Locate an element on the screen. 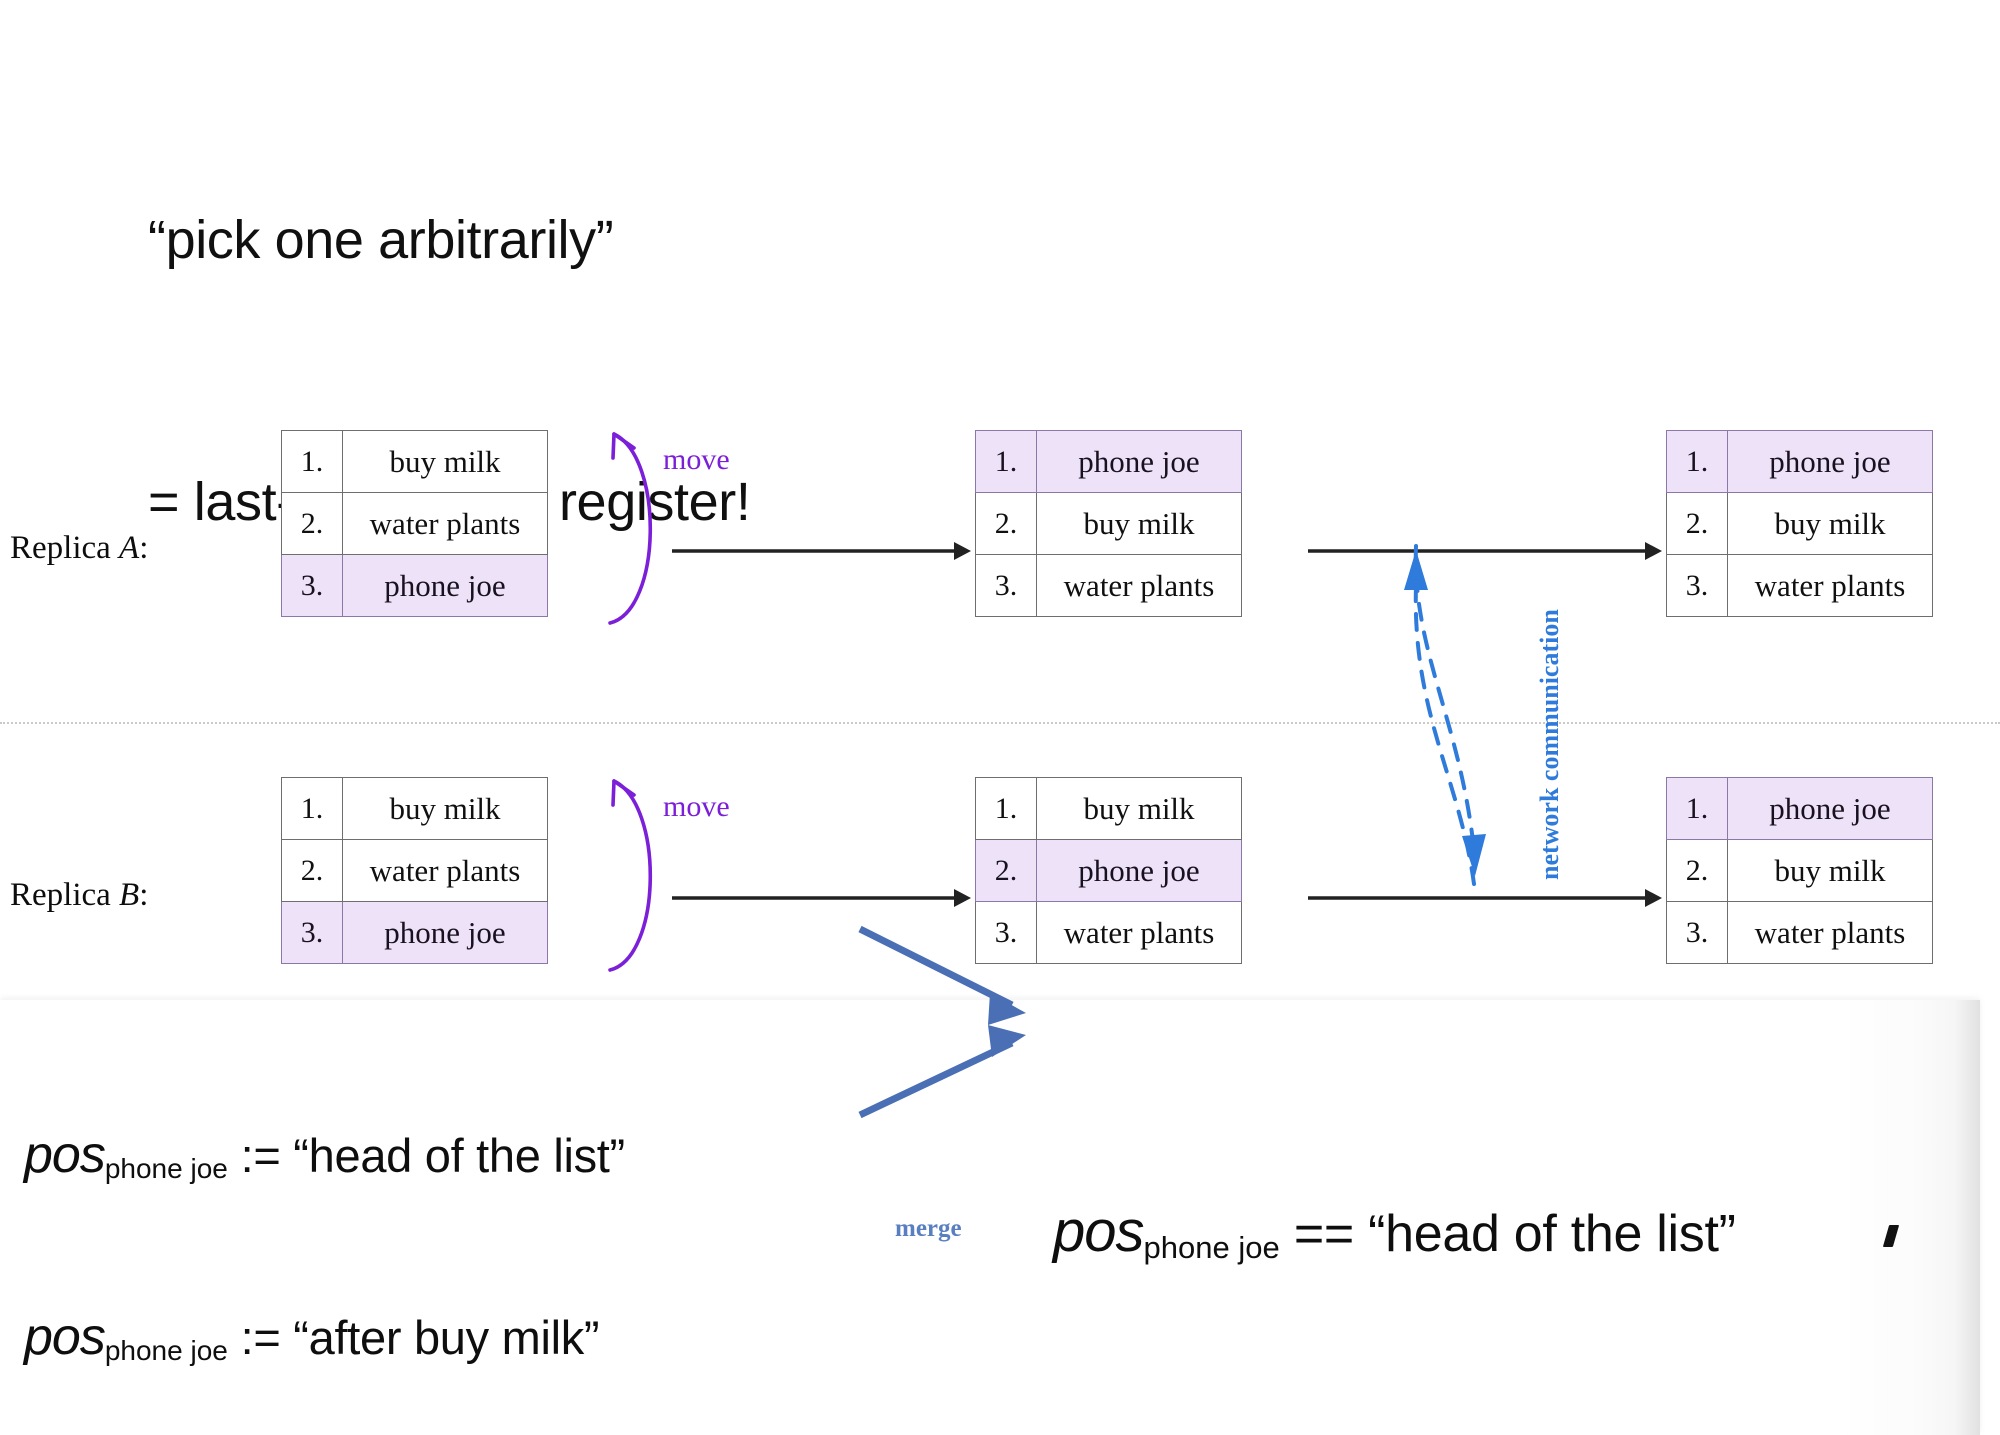  title-line-1: “pick one arbitrarily” is located at coordinates (381, 239).